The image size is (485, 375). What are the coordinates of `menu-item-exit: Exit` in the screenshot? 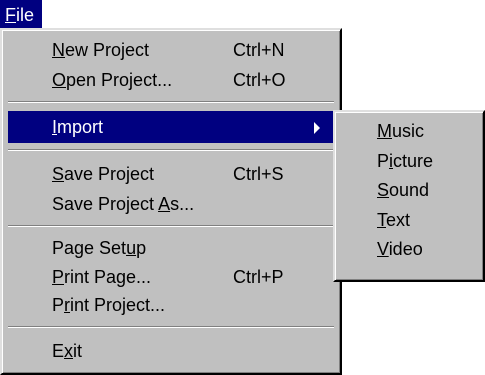 It's located at (171, 351).